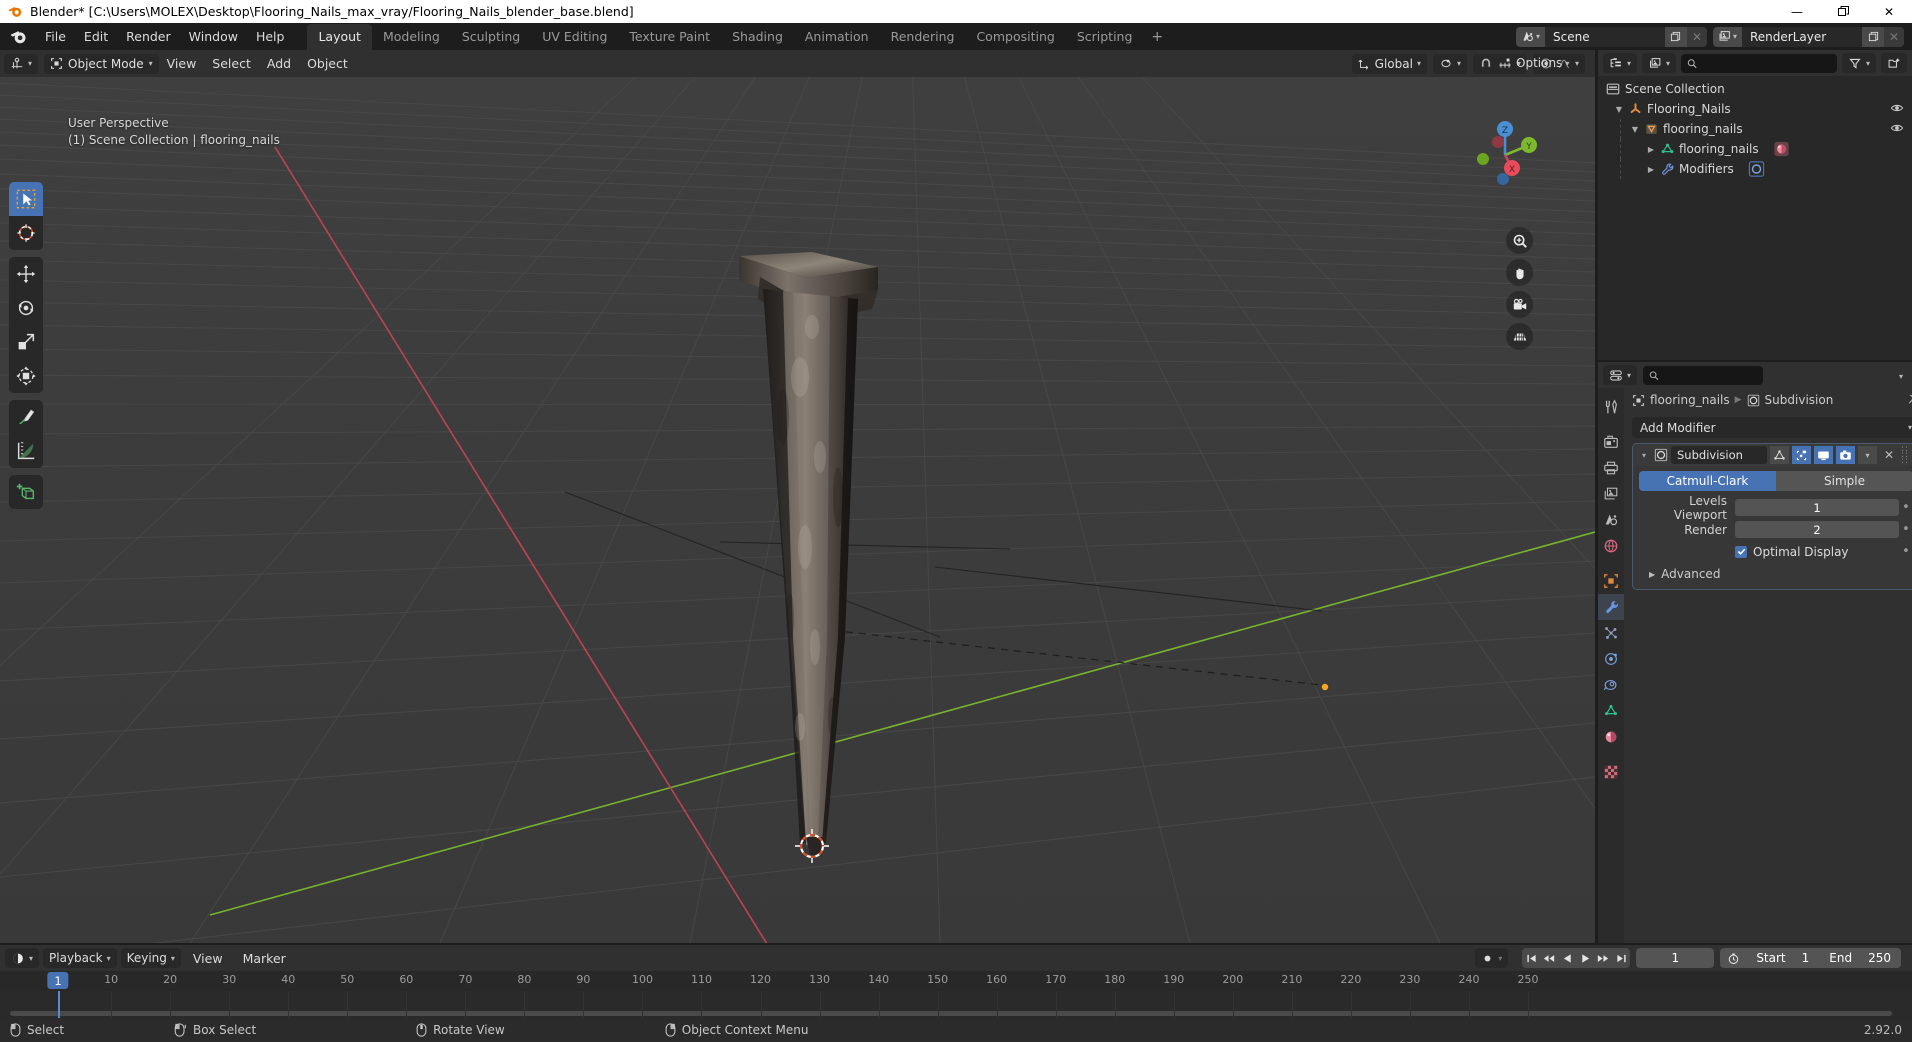 This screenshot has width=1912, height=1042. I want to click on properties-tab-view-layer, so click(1611, 494).